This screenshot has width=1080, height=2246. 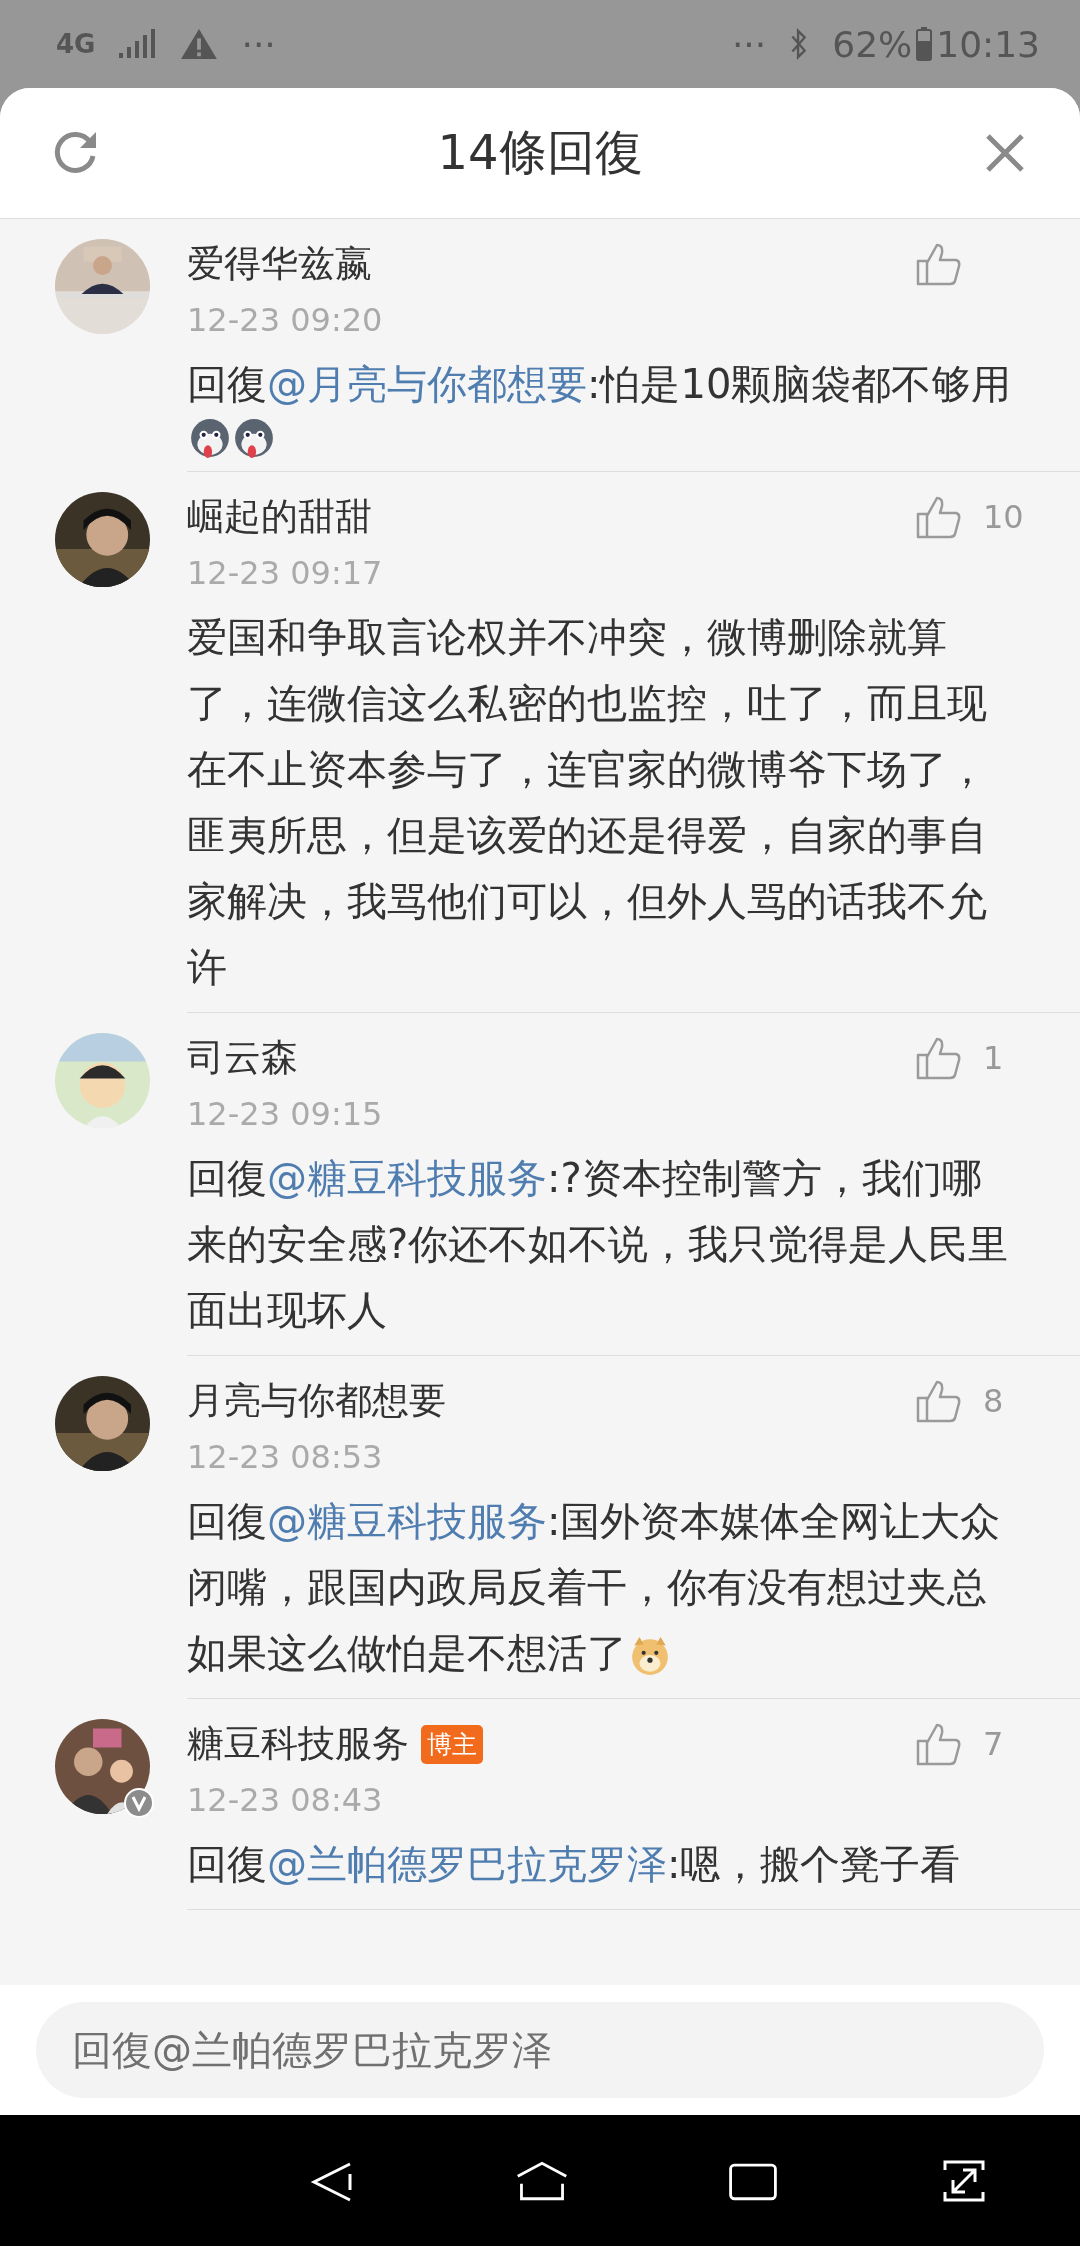 What do you see at coordinates (587, 802) in the screenshot?
I see `comment-text: 爱国和争取言论权并不冲突，微博删除就算了，连微信这么私密的也监控，吐了，而且现在不止资本参与了，连官家的微博爷下场了，匪夷所思，但是该爱的还是得爱，自家的事自家解决，我骂他们可以，但外人骂的话我不允许` at bounding box center [587, 802].